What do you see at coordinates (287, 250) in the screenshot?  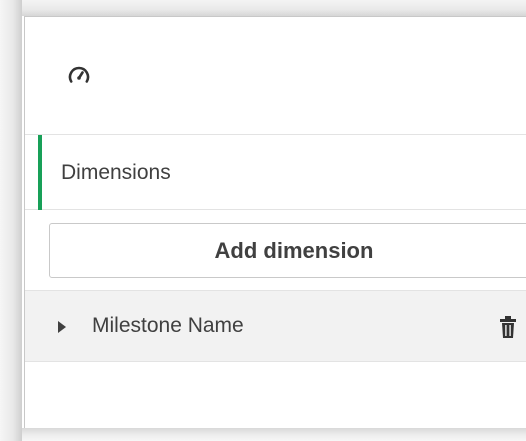 I see `add-dimension-button: Add dimension` at bounding box center [287, 250].